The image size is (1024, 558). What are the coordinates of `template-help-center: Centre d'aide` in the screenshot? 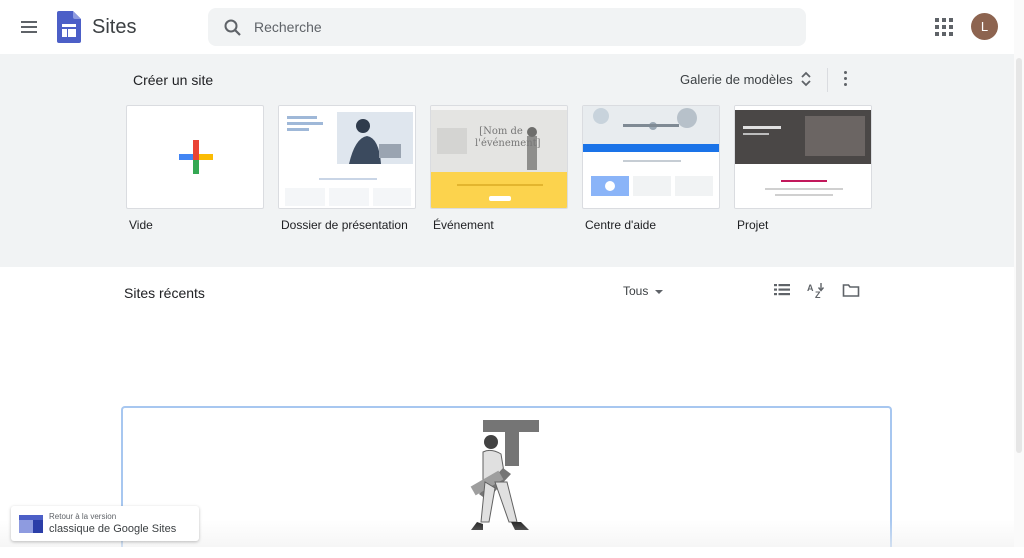 It's located at (651, 168).